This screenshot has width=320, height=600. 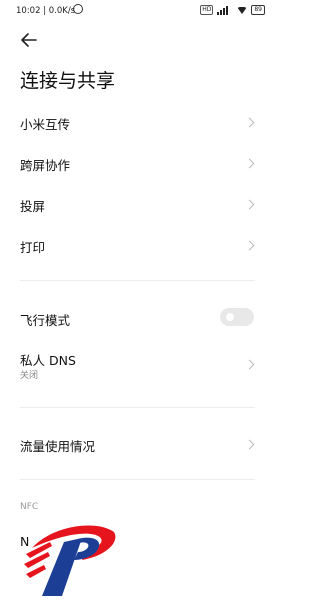 What do you see at coordinates (137, 319) in the screenshot?
I see `list-item-airplane-mode: 飞行模式` at bounding box center [137, 319].